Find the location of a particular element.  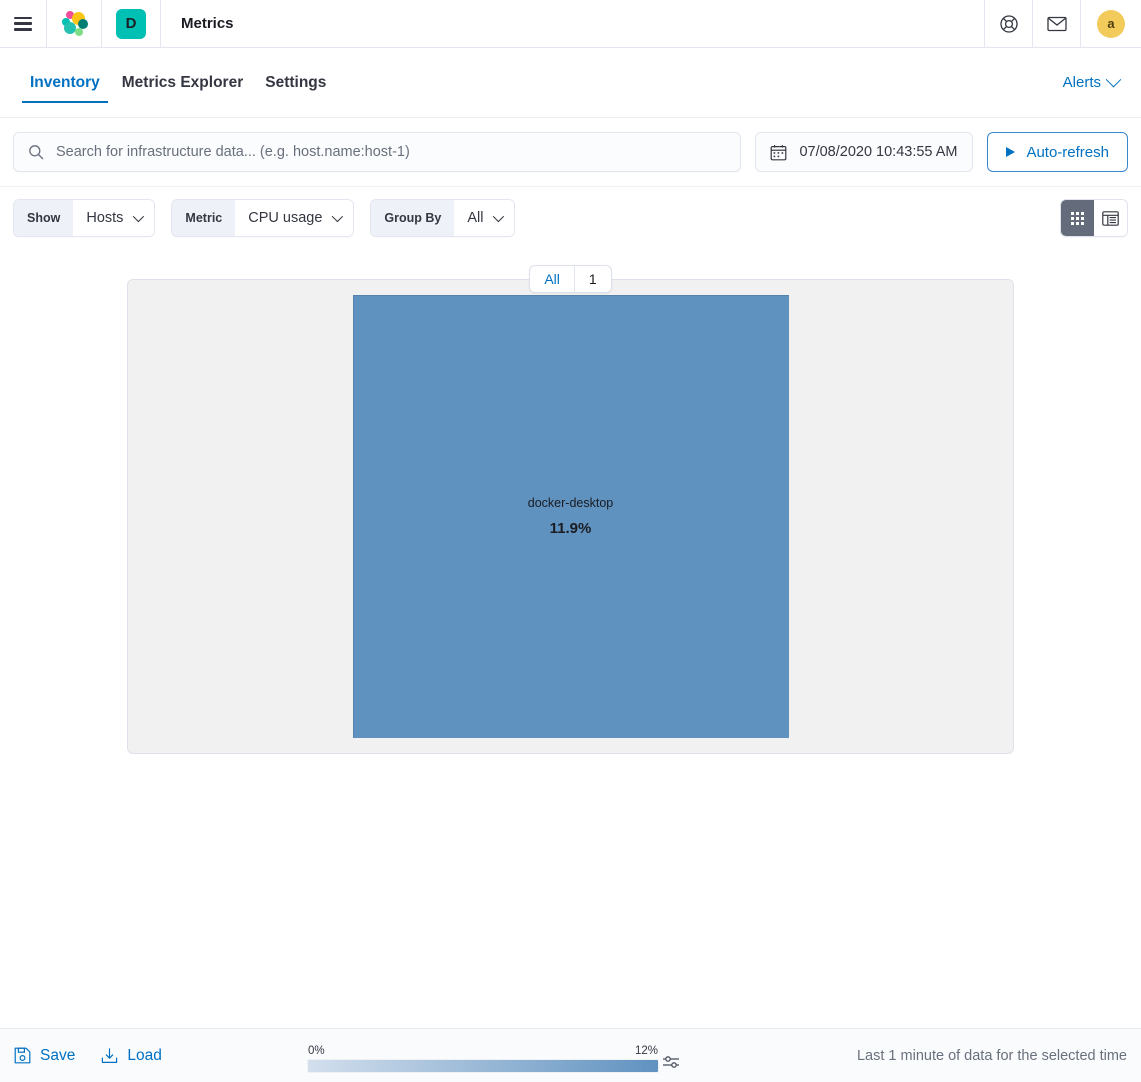

grid-icon is located at coordinates (1077, 218).